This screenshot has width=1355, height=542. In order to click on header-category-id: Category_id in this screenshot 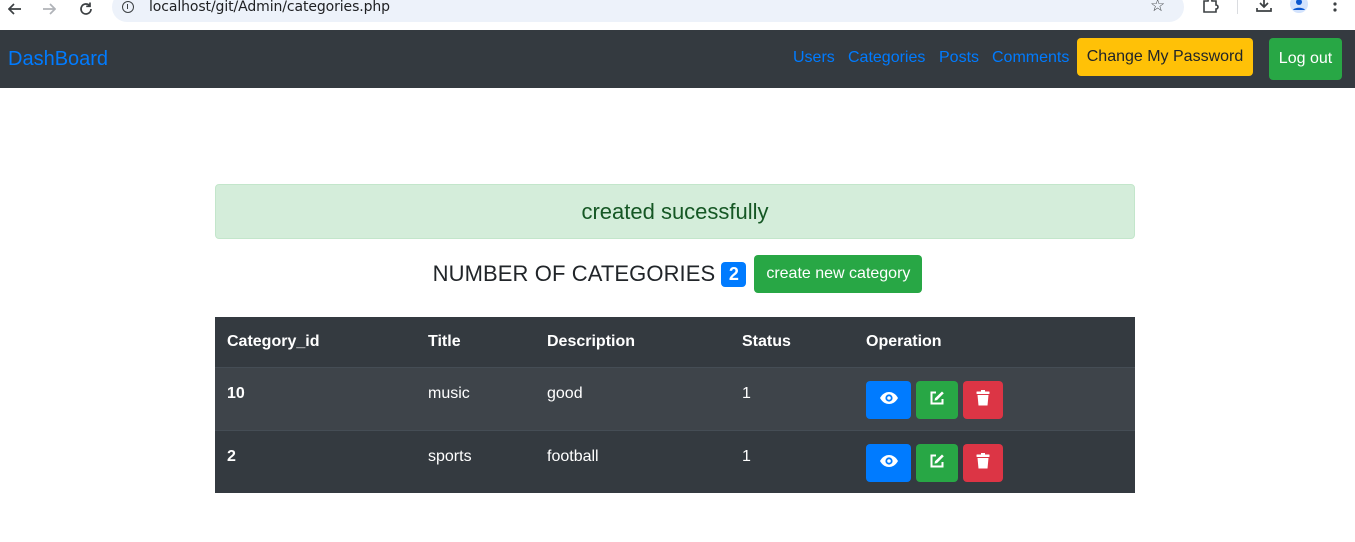, I will do `click(273, 341)`.